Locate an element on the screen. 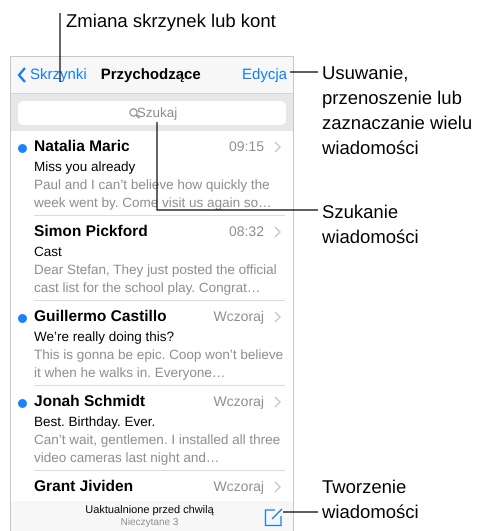  edit-button: Edycja is located at coordinates (264, 75).